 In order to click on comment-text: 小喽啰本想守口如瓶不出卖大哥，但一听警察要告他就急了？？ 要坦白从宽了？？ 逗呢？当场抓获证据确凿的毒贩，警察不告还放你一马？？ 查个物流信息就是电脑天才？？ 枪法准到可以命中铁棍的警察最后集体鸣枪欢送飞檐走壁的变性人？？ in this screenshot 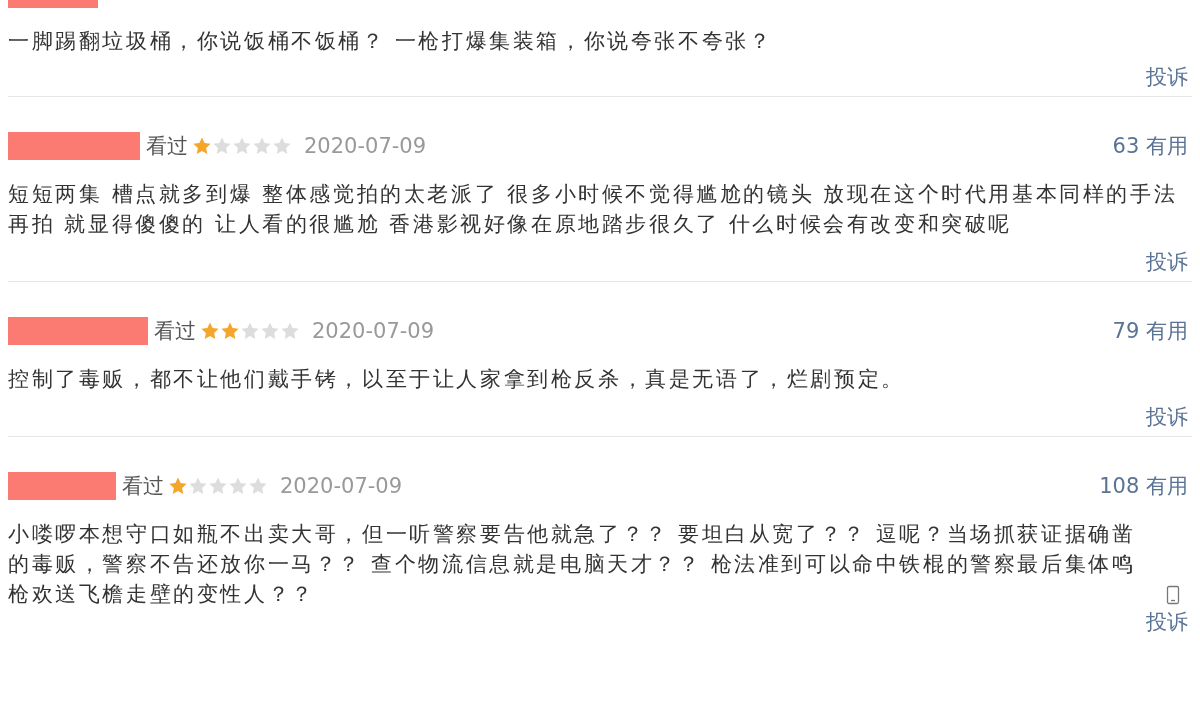, I will do `click(572, 564)`.